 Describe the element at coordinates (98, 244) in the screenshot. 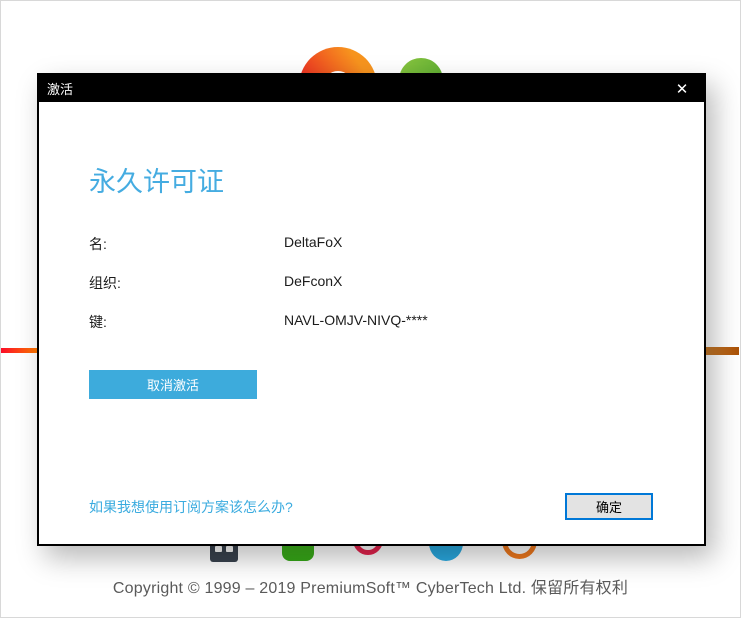

I see `name-label: 名:` at that location.